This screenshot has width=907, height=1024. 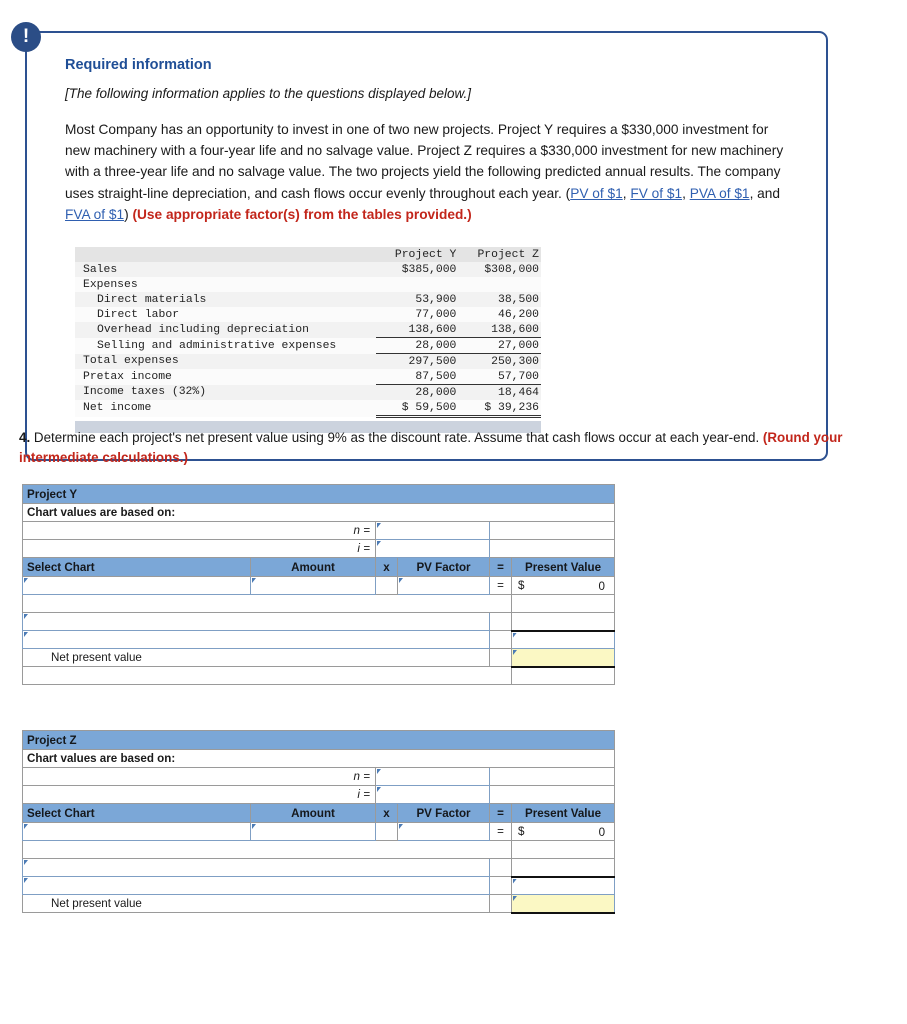 I want to click on worksheet-y-spacer-right, so click(x=563, y=603).